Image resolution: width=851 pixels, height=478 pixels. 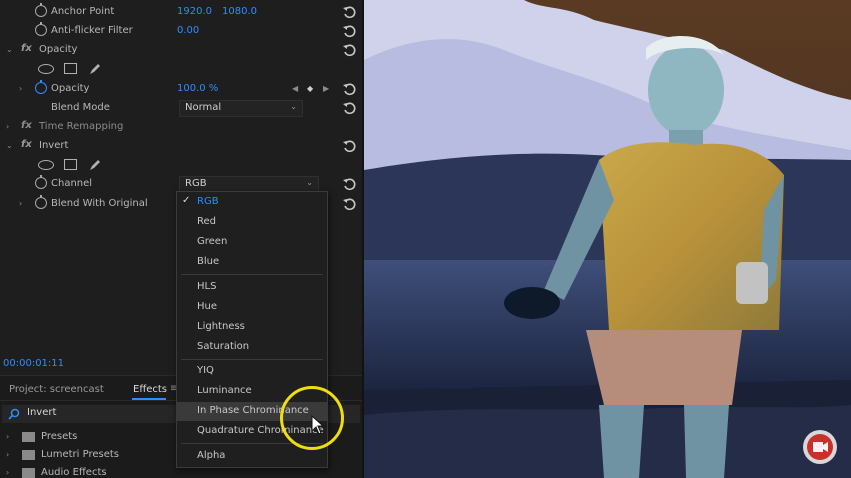 I want to click on tab-effects: Effects, so click(x=150, y=389).